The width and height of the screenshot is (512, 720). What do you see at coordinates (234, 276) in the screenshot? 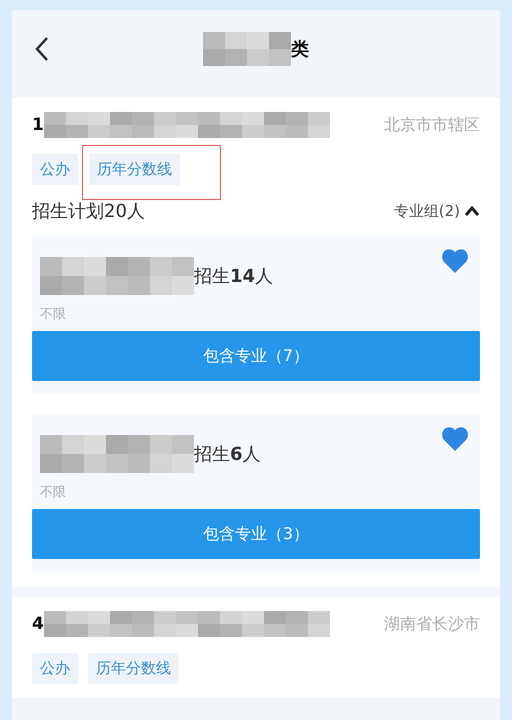
I see `enrollment-count: 招生14人` at bounding box center [234, 276].